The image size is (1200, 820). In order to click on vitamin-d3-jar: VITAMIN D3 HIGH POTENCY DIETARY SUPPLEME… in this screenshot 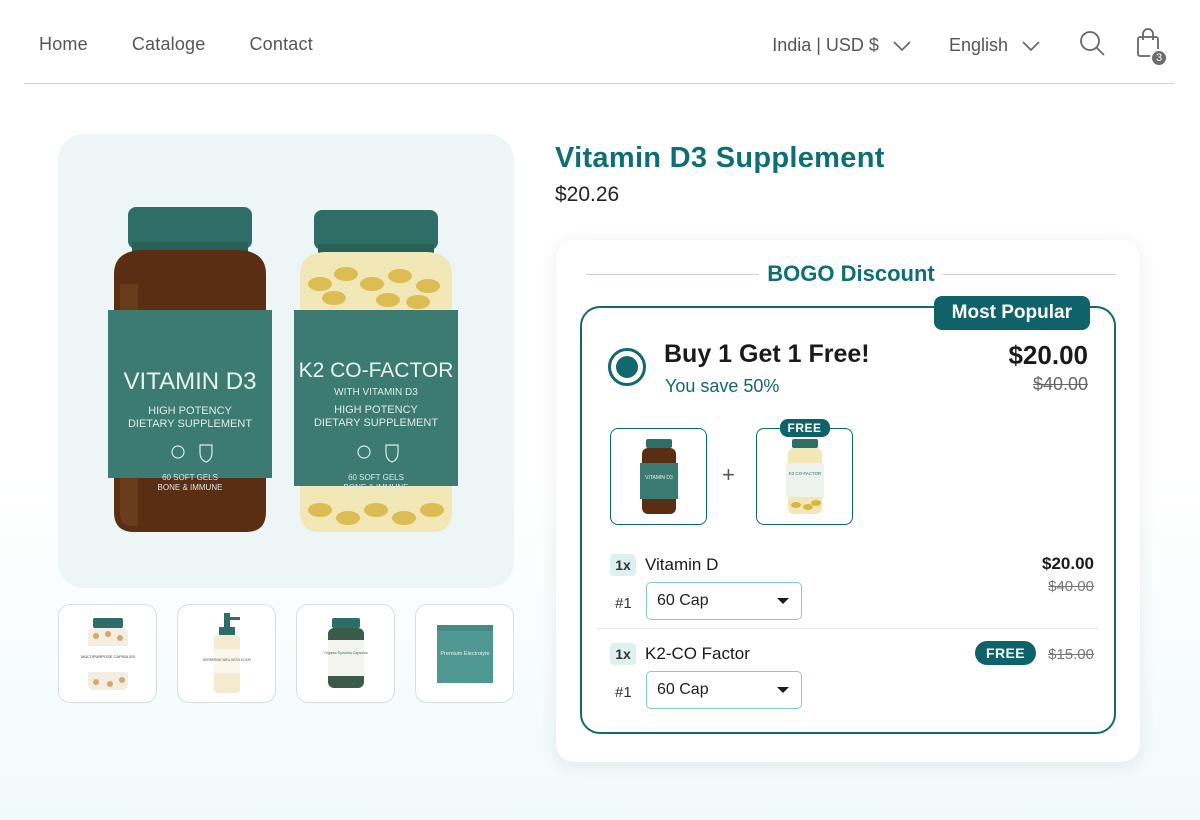, I will do `click(190, 369)`.